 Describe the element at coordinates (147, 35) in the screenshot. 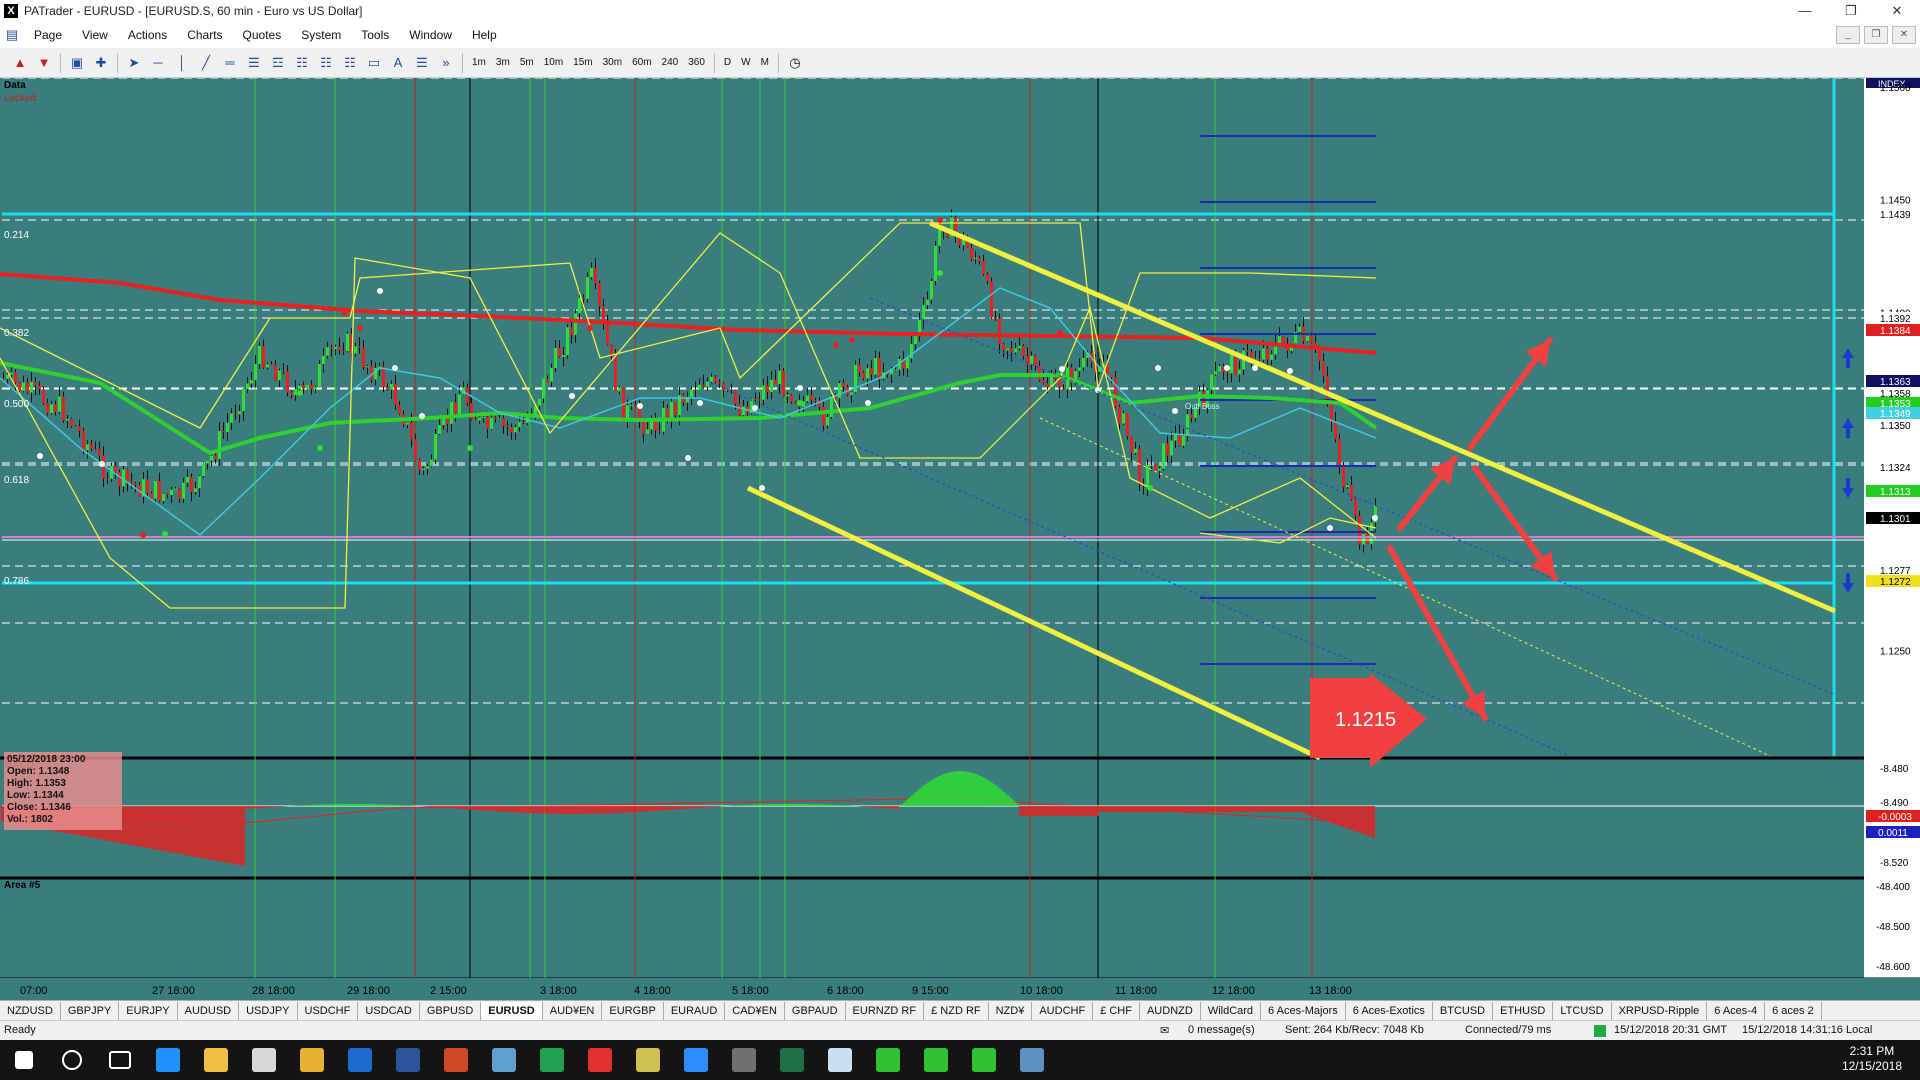

I see `menu-actions: Actions` at that location.